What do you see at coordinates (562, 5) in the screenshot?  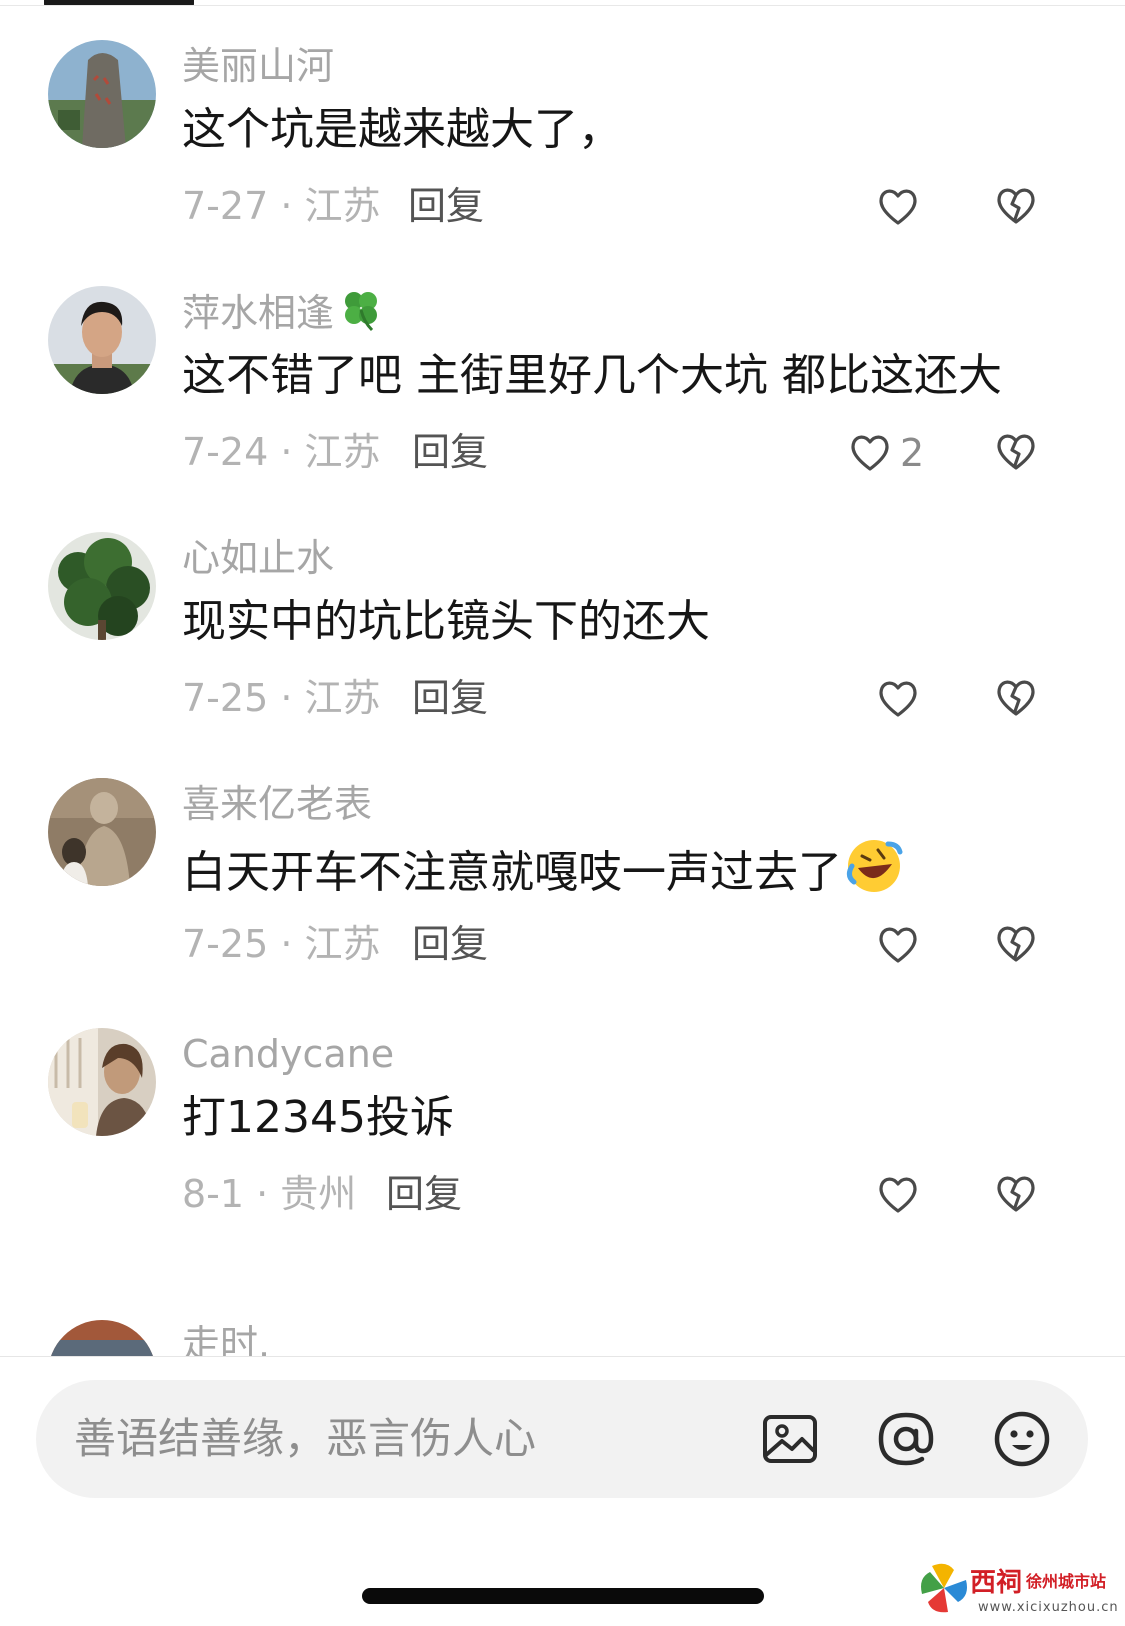 I see `top-divider` at bounding box center [562, 5].